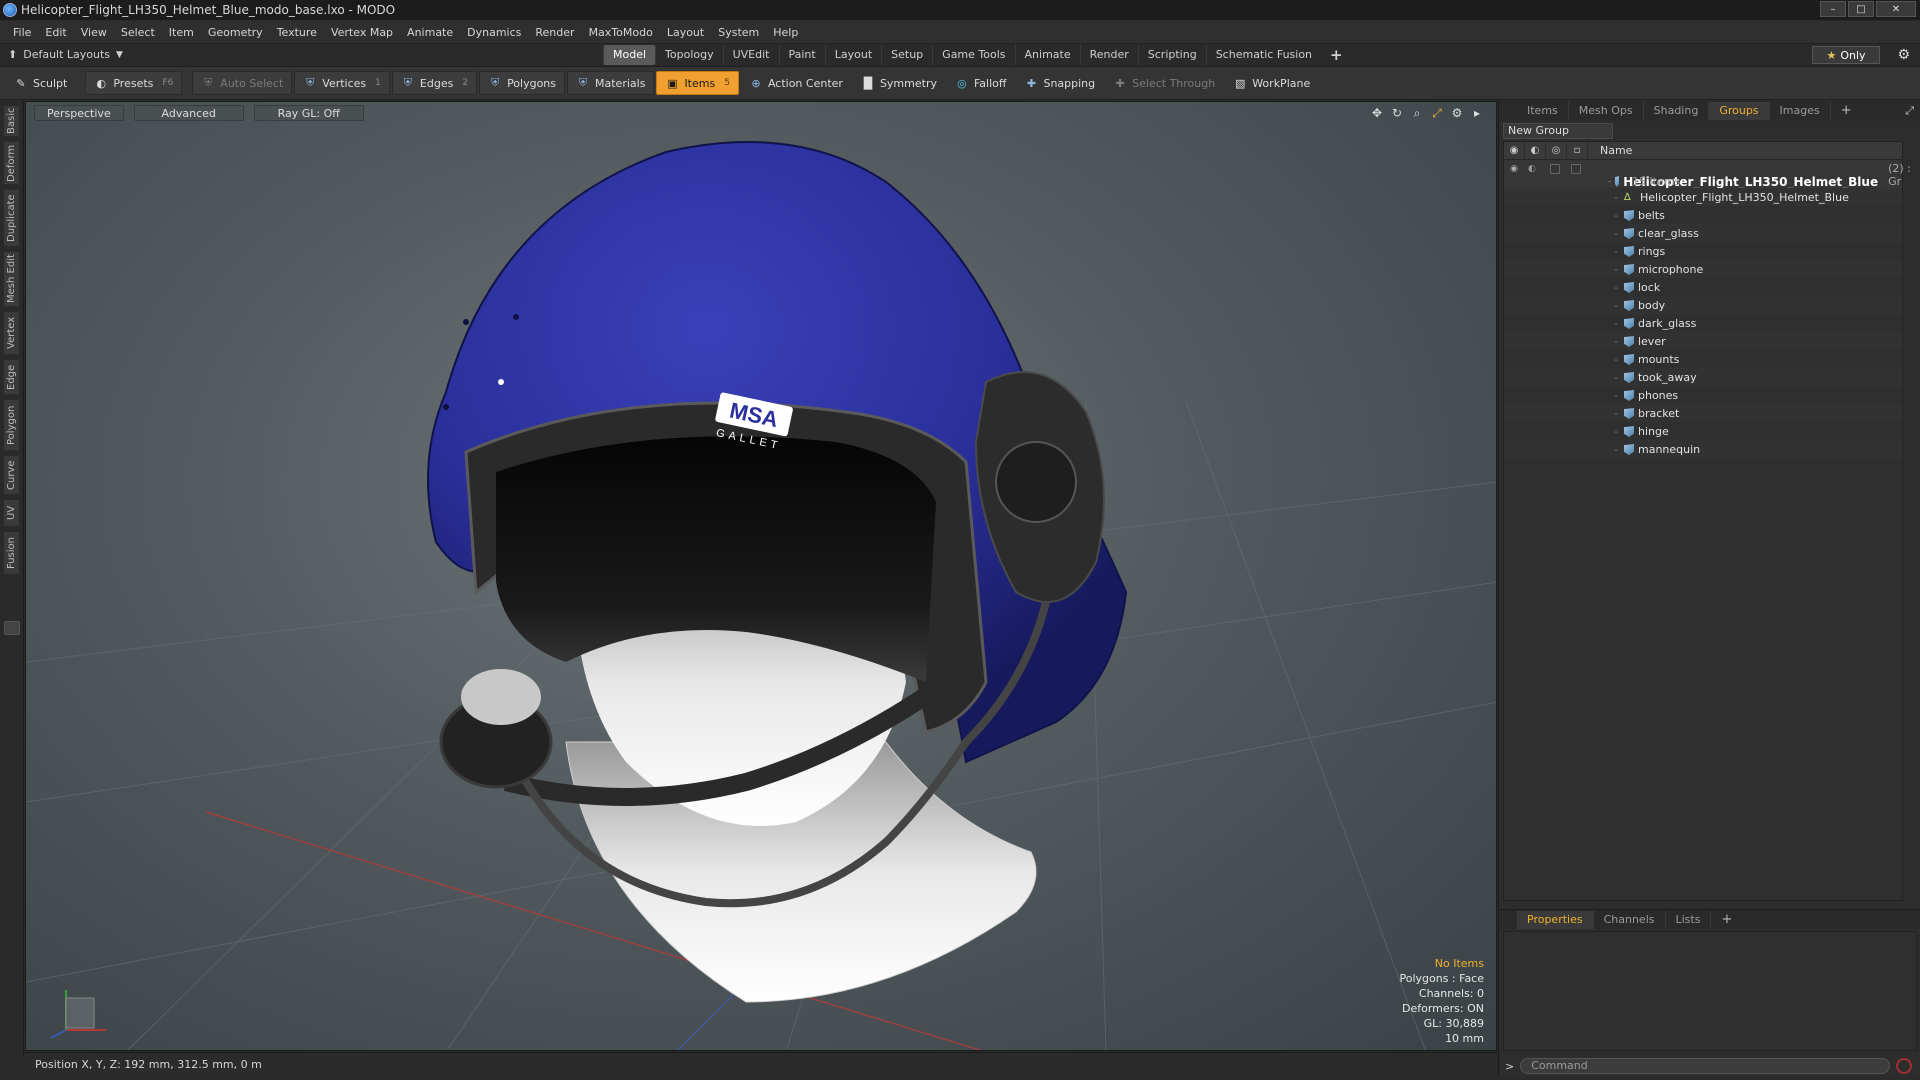 Image resolution: width=1920 pixels, height=1080 pixels. Describe the element at coordinates (1509, 1066) in the screenshot. I see `command-arrow-icon: >` at that location.